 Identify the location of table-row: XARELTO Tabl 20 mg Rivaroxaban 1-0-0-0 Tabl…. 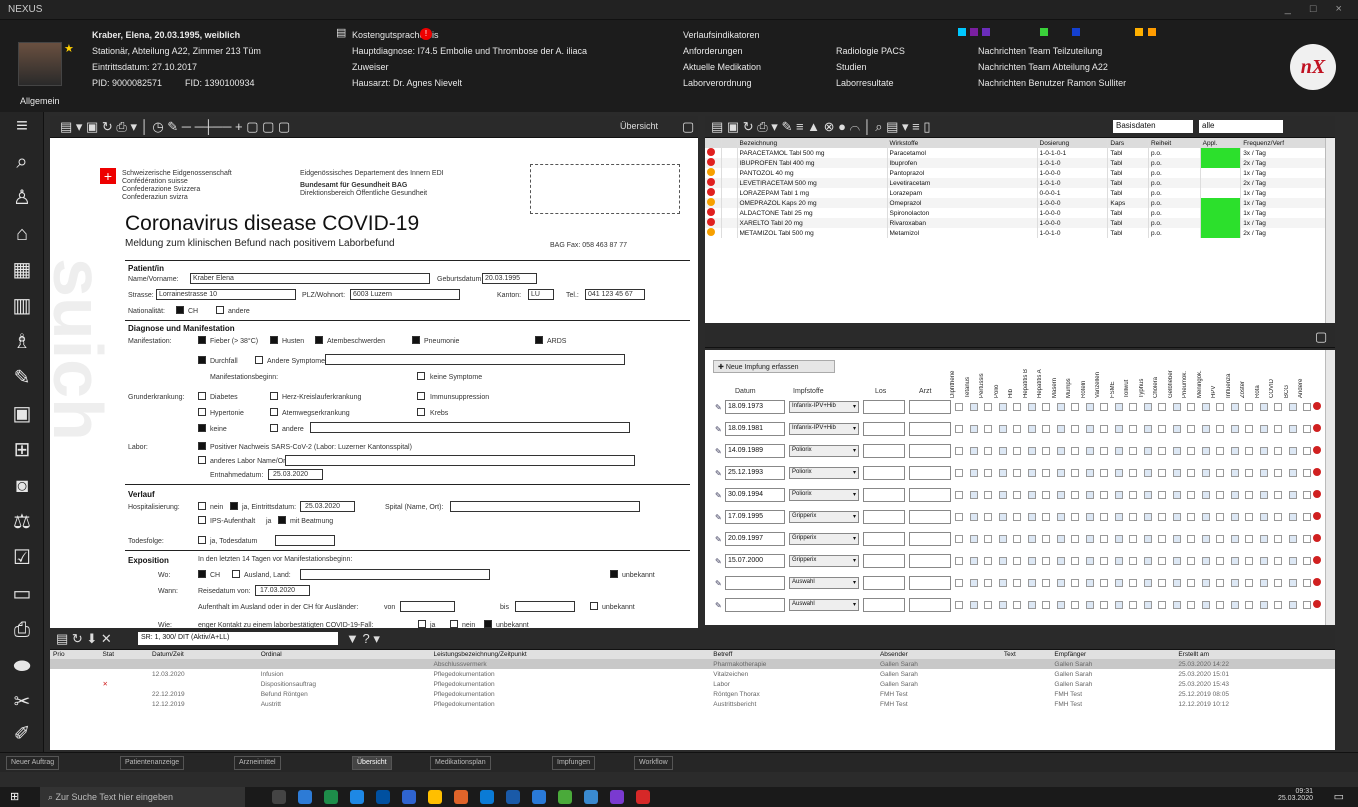
(1020, 223).